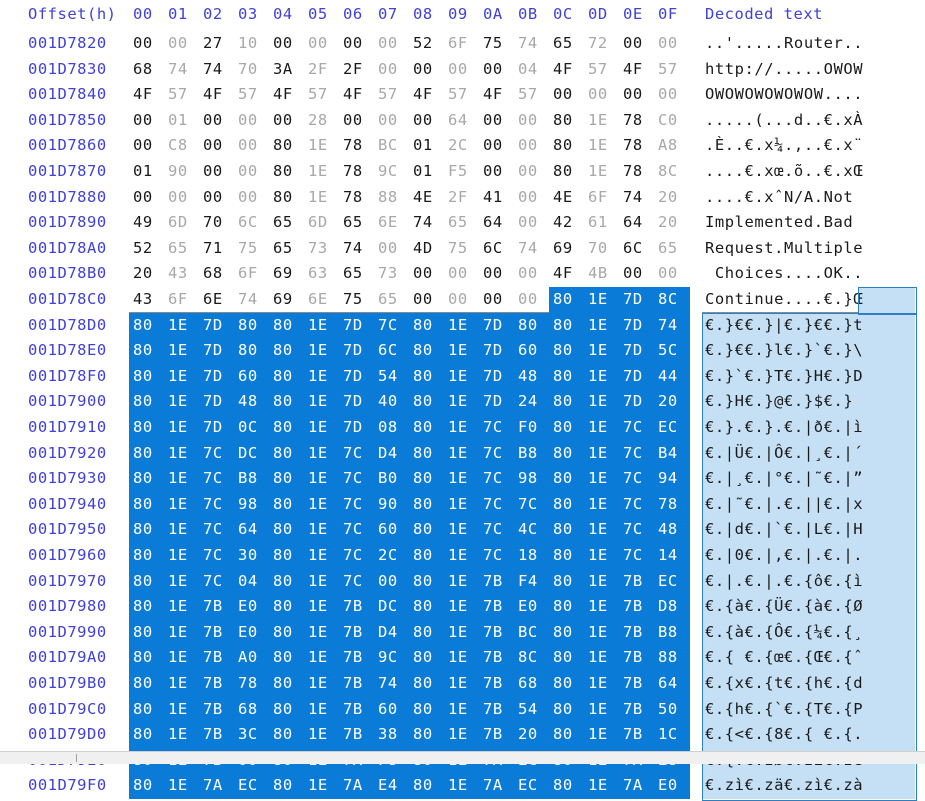  What do you see at coordinates (325, 121) in the screenshot?
I see `byte-cell: 28` at bounding box center [325, 121].